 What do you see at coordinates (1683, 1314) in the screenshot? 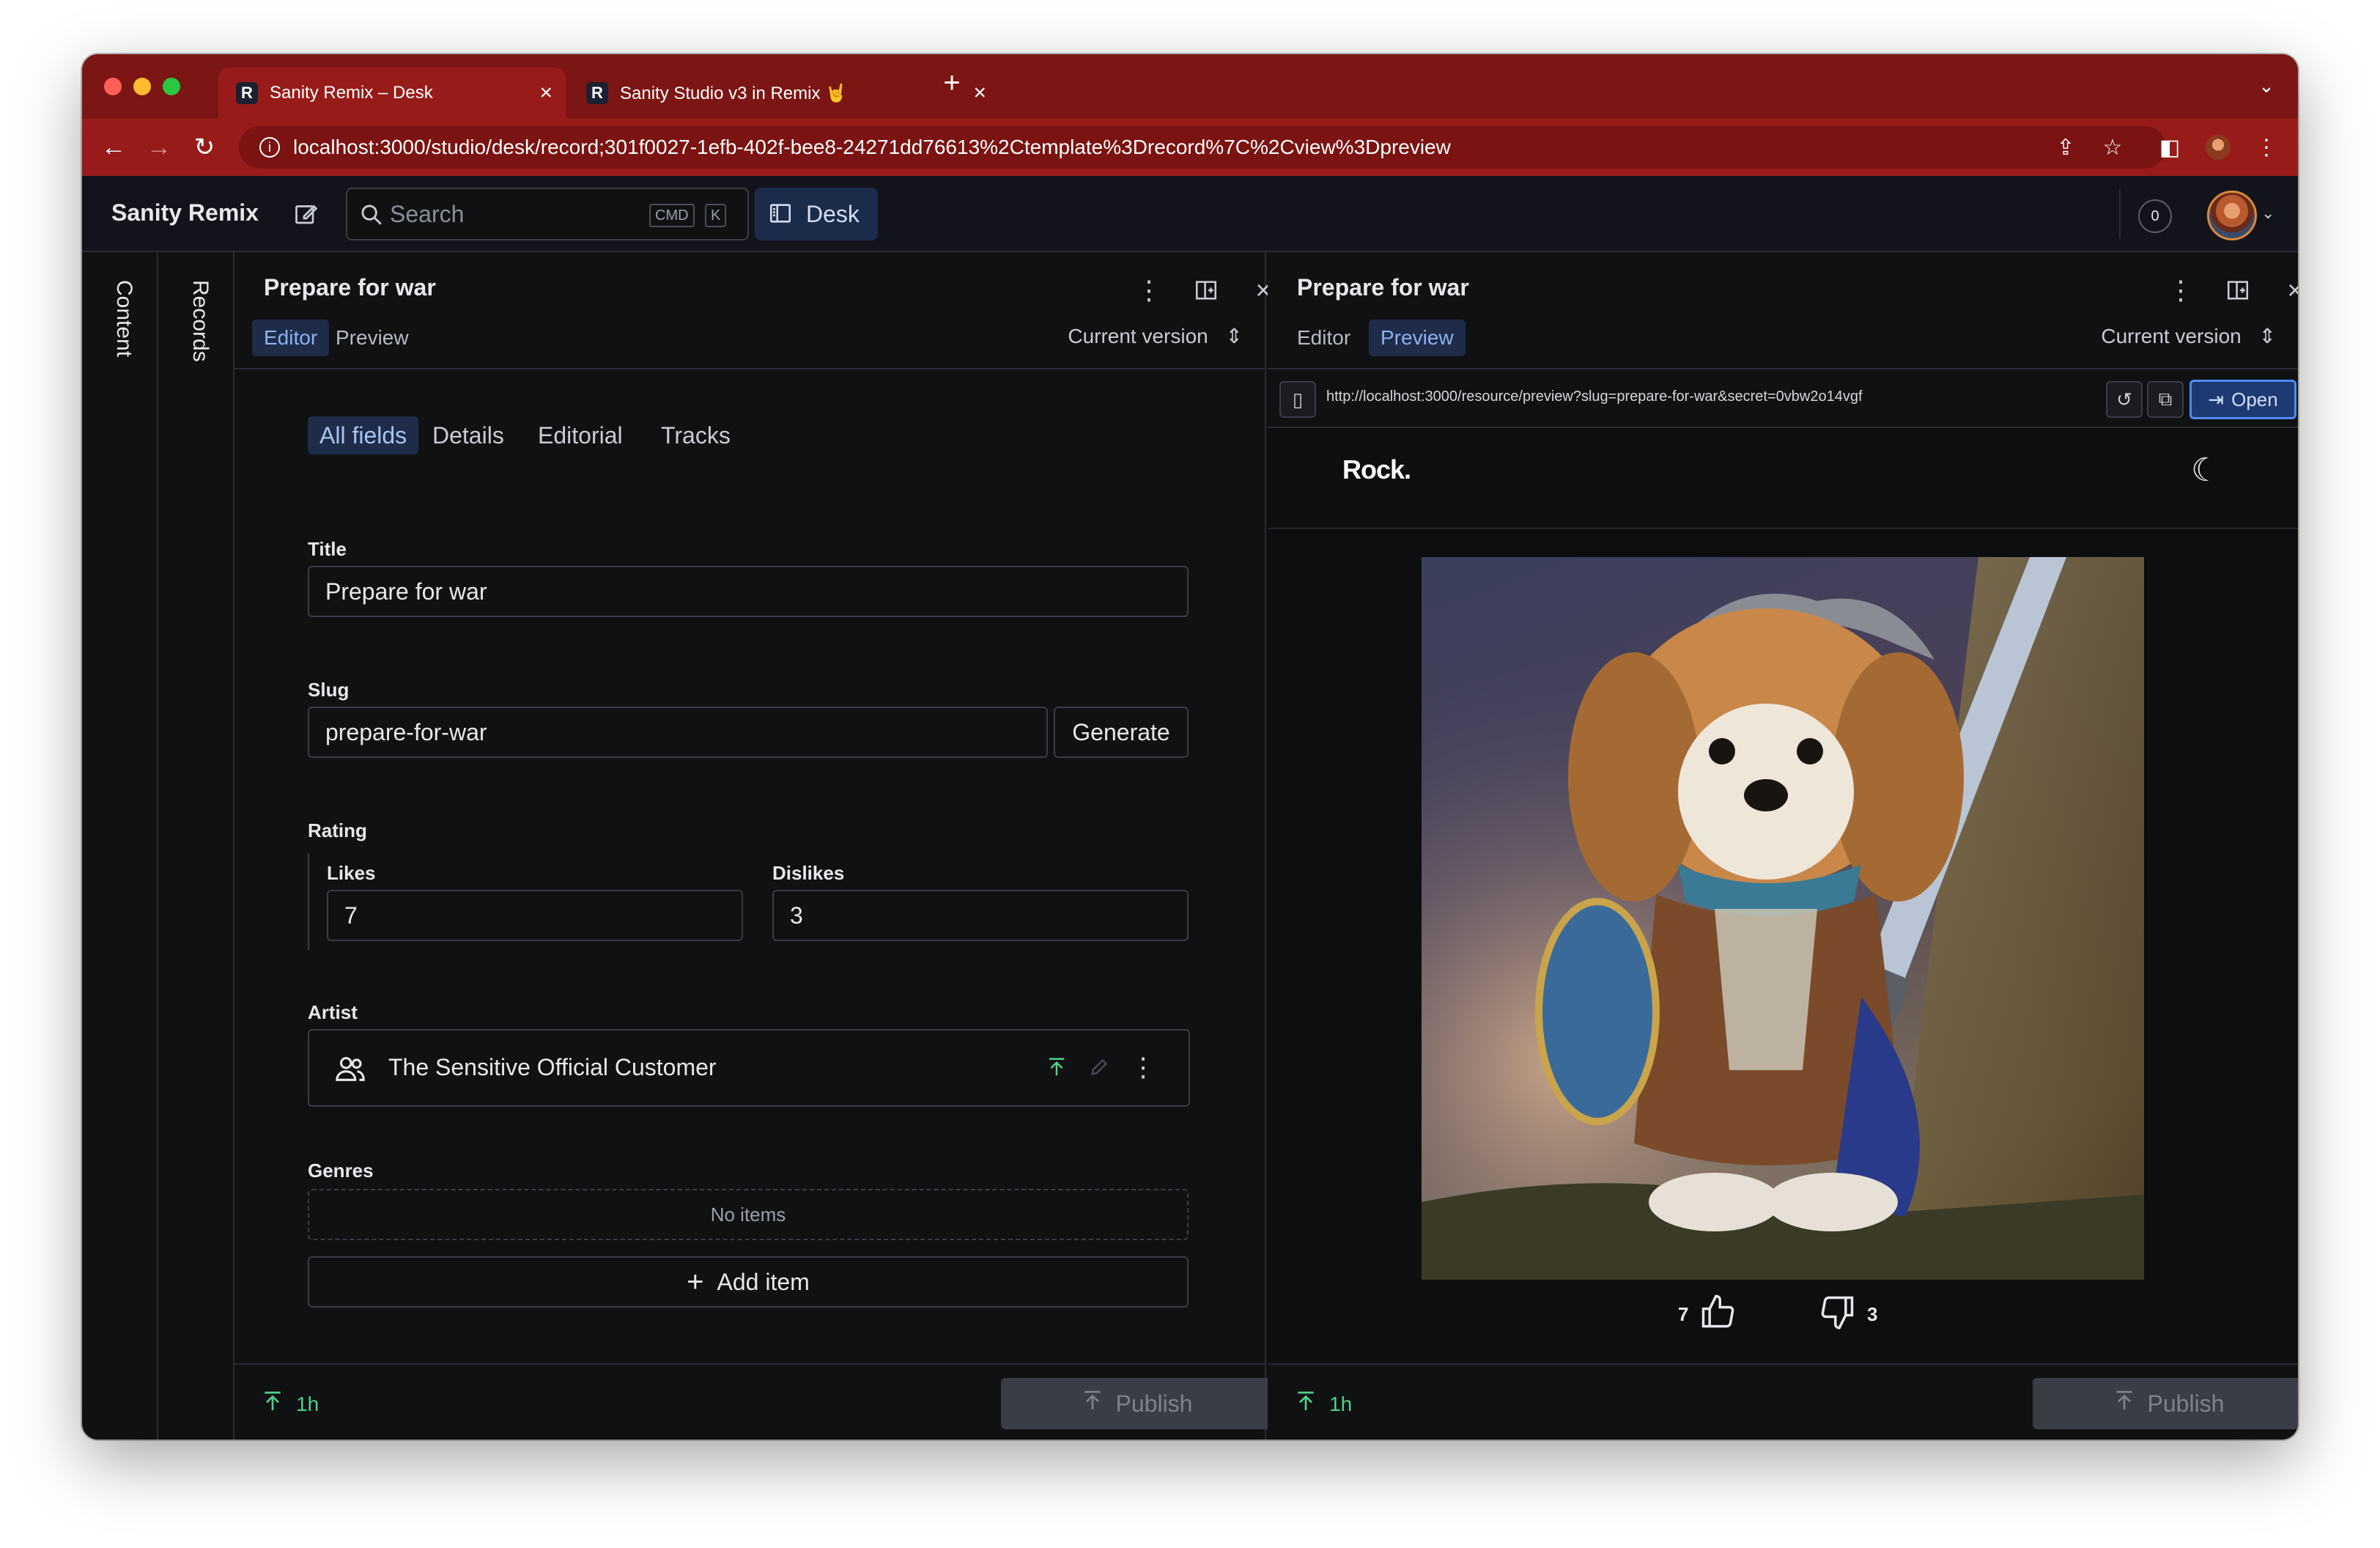
I see `likes-value: 7` at bounding box center [1683, 1314].